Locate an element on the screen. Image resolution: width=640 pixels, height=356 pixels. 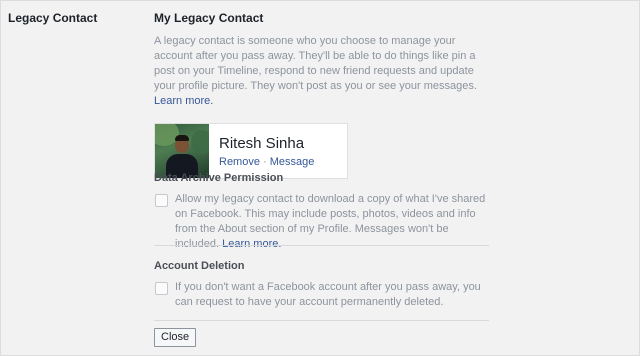
data-archive-learn-more-link: Learn more. is located at coordinates (251, 244).